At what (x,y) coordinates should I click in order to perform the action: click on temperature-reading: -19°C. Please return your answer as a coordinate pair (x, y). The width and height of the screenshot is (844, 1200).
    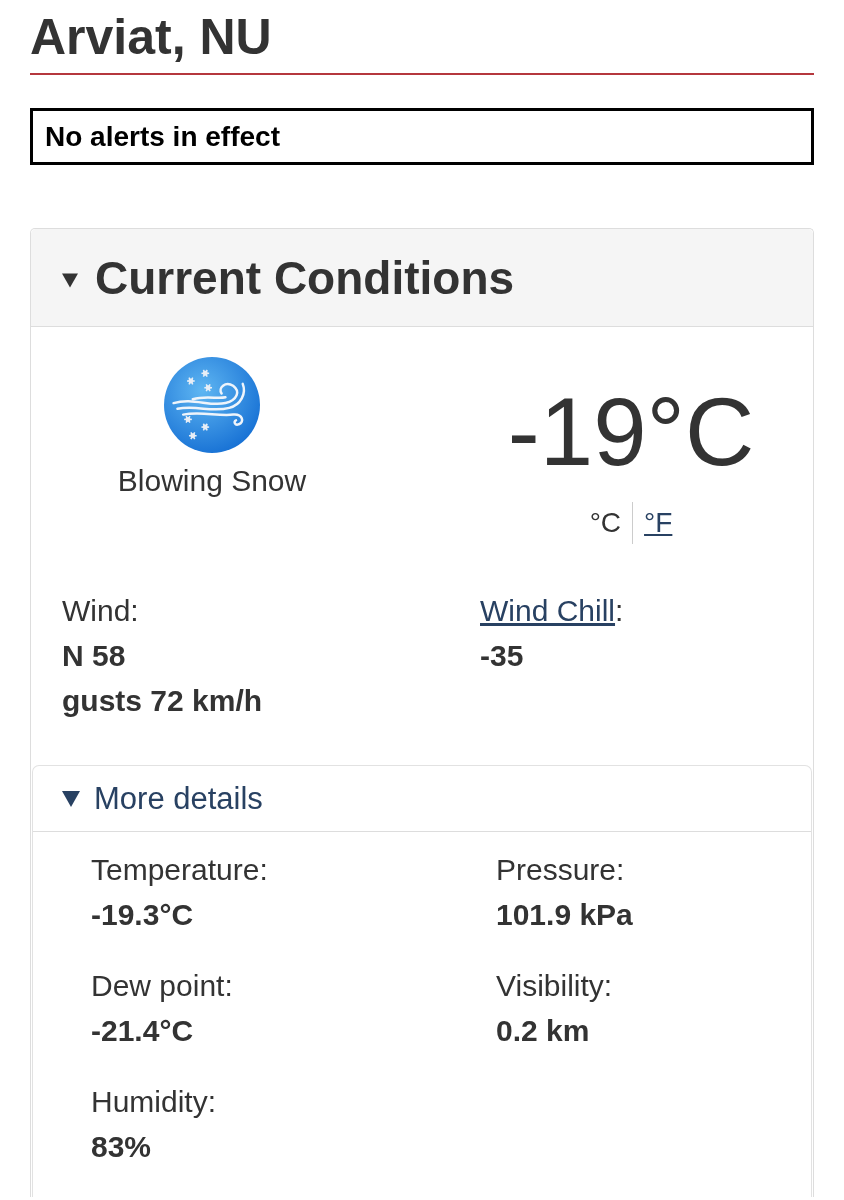
    Looking at the image, I should click on (631, 432).